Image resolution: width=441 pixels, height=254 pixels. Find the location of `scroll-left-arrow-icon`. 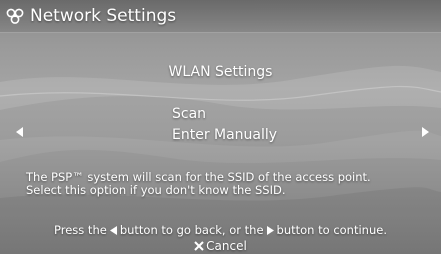

scroll-left-arrow-icon is located at coordinates (20, 132).